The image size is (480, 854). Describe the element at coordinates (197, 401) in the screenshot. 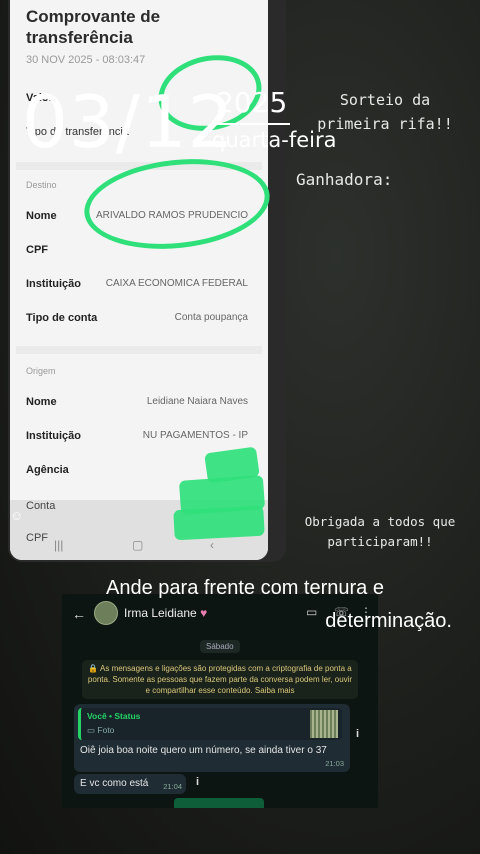

I see `origem-nome-value: Leidiane Naiara Naves` at that location.